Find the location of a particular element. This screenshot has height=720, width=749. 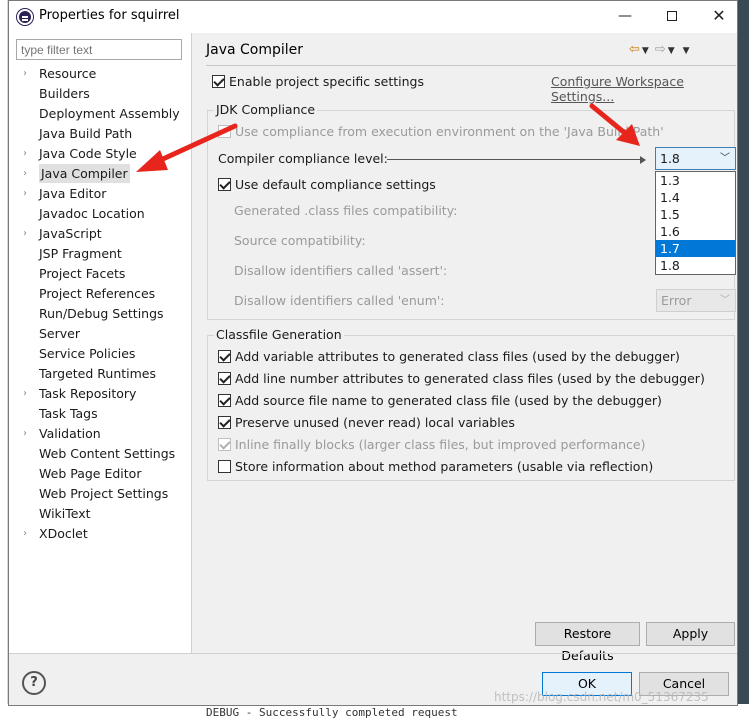

compliance-option: 1.7 is located at coordinates (695, 248).